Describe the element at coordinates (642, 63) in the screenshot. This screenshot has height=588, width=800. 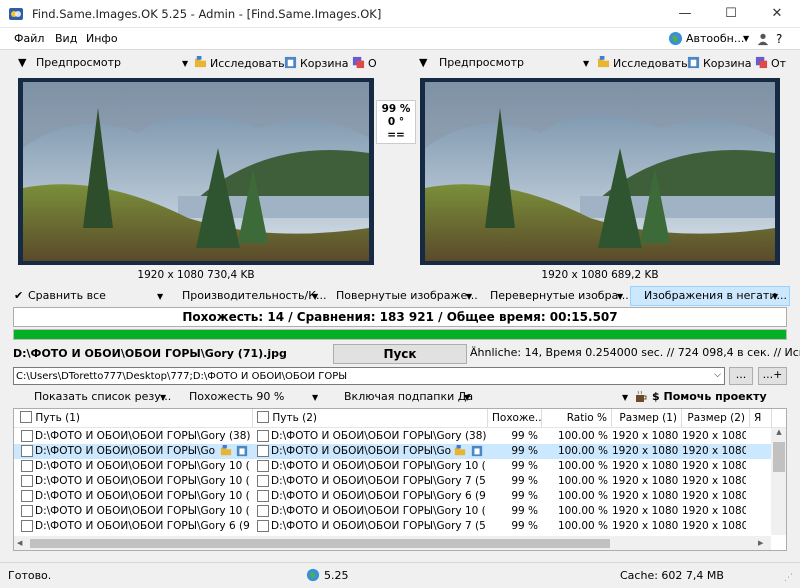
I see `right-explore-button: Исследовать` at that location.